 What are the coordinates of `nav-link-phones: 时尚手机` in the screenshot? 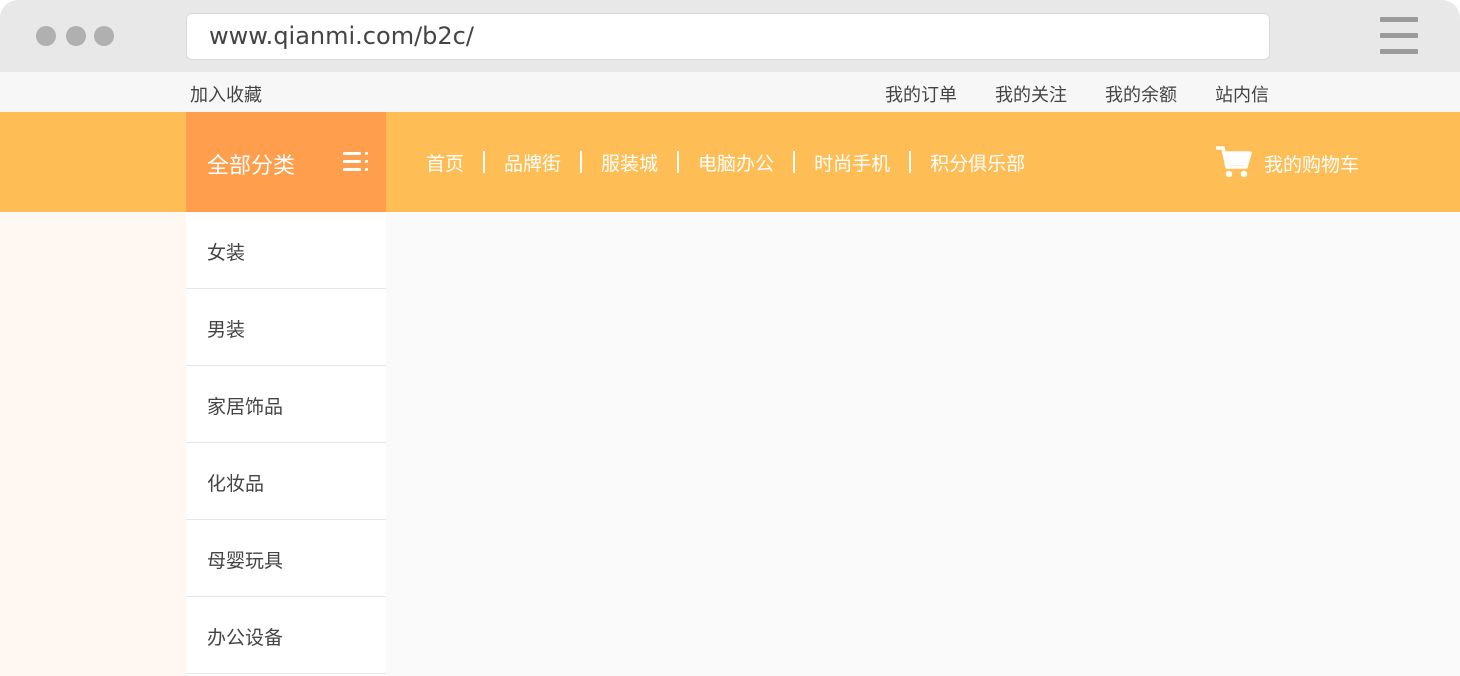 It's located at (852, 162).